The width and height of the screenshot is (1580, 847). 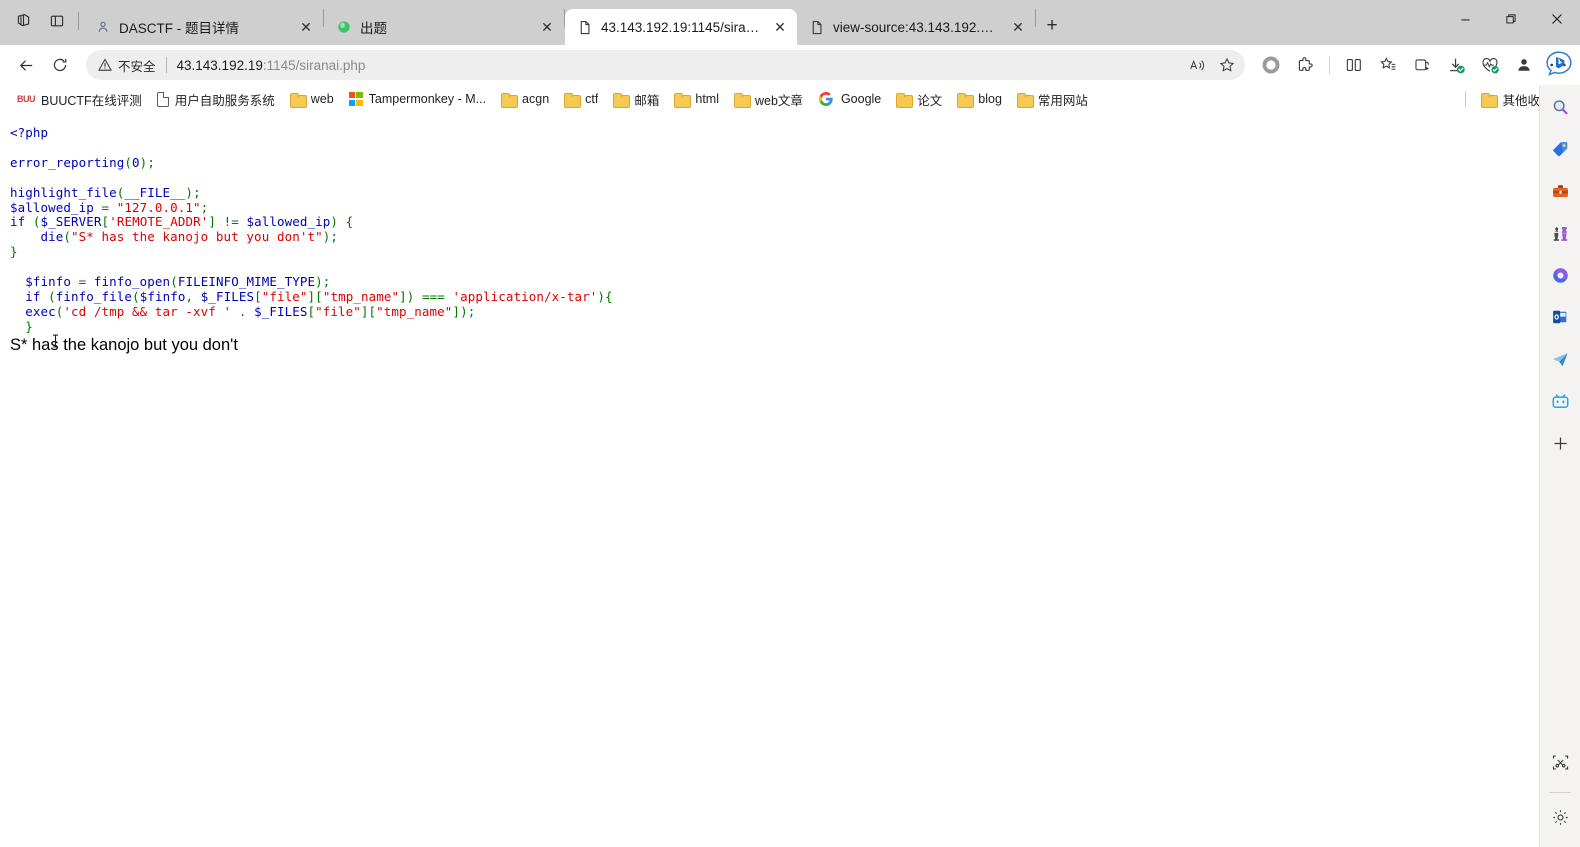 I want to click on bing-copilot-icon, so click(x=1559, y=64).